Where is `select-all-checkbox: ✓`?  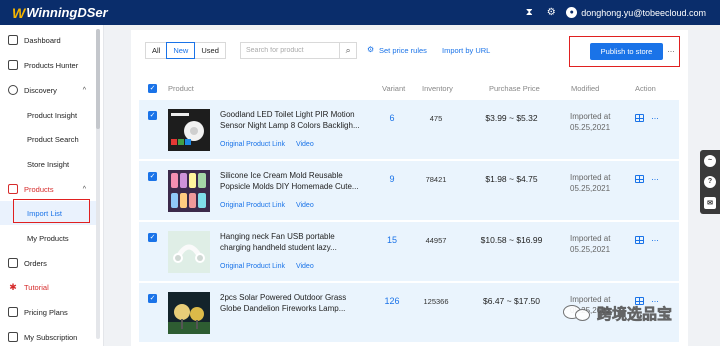
select-all-checkbox: ✓ is located at coordinates (152, 88).